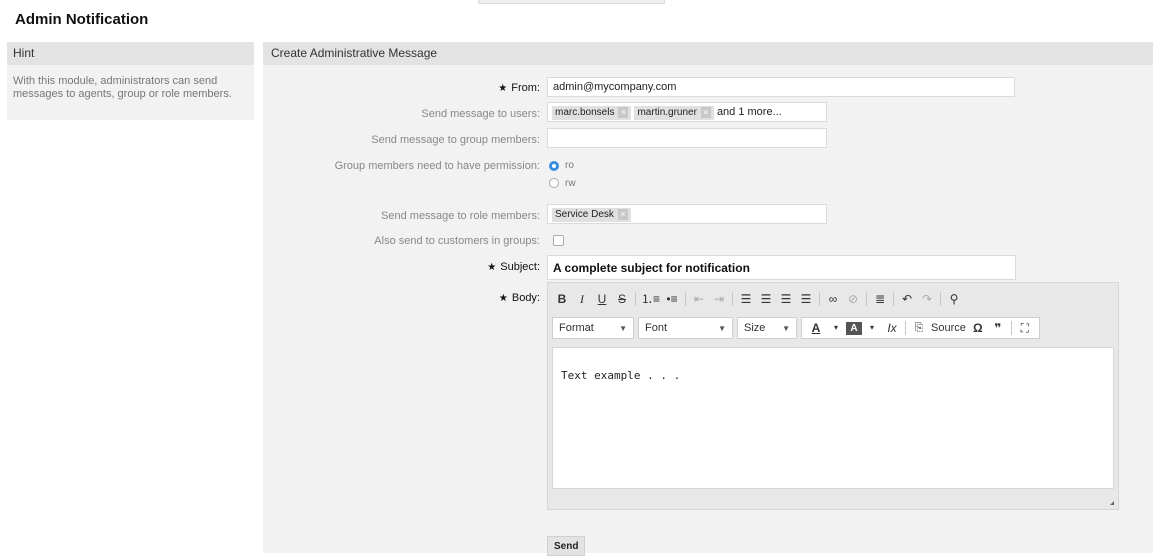 The width and height of the screenshot is (1153, 557). I want to click on source-icon: ⎘, so click(919, 328).